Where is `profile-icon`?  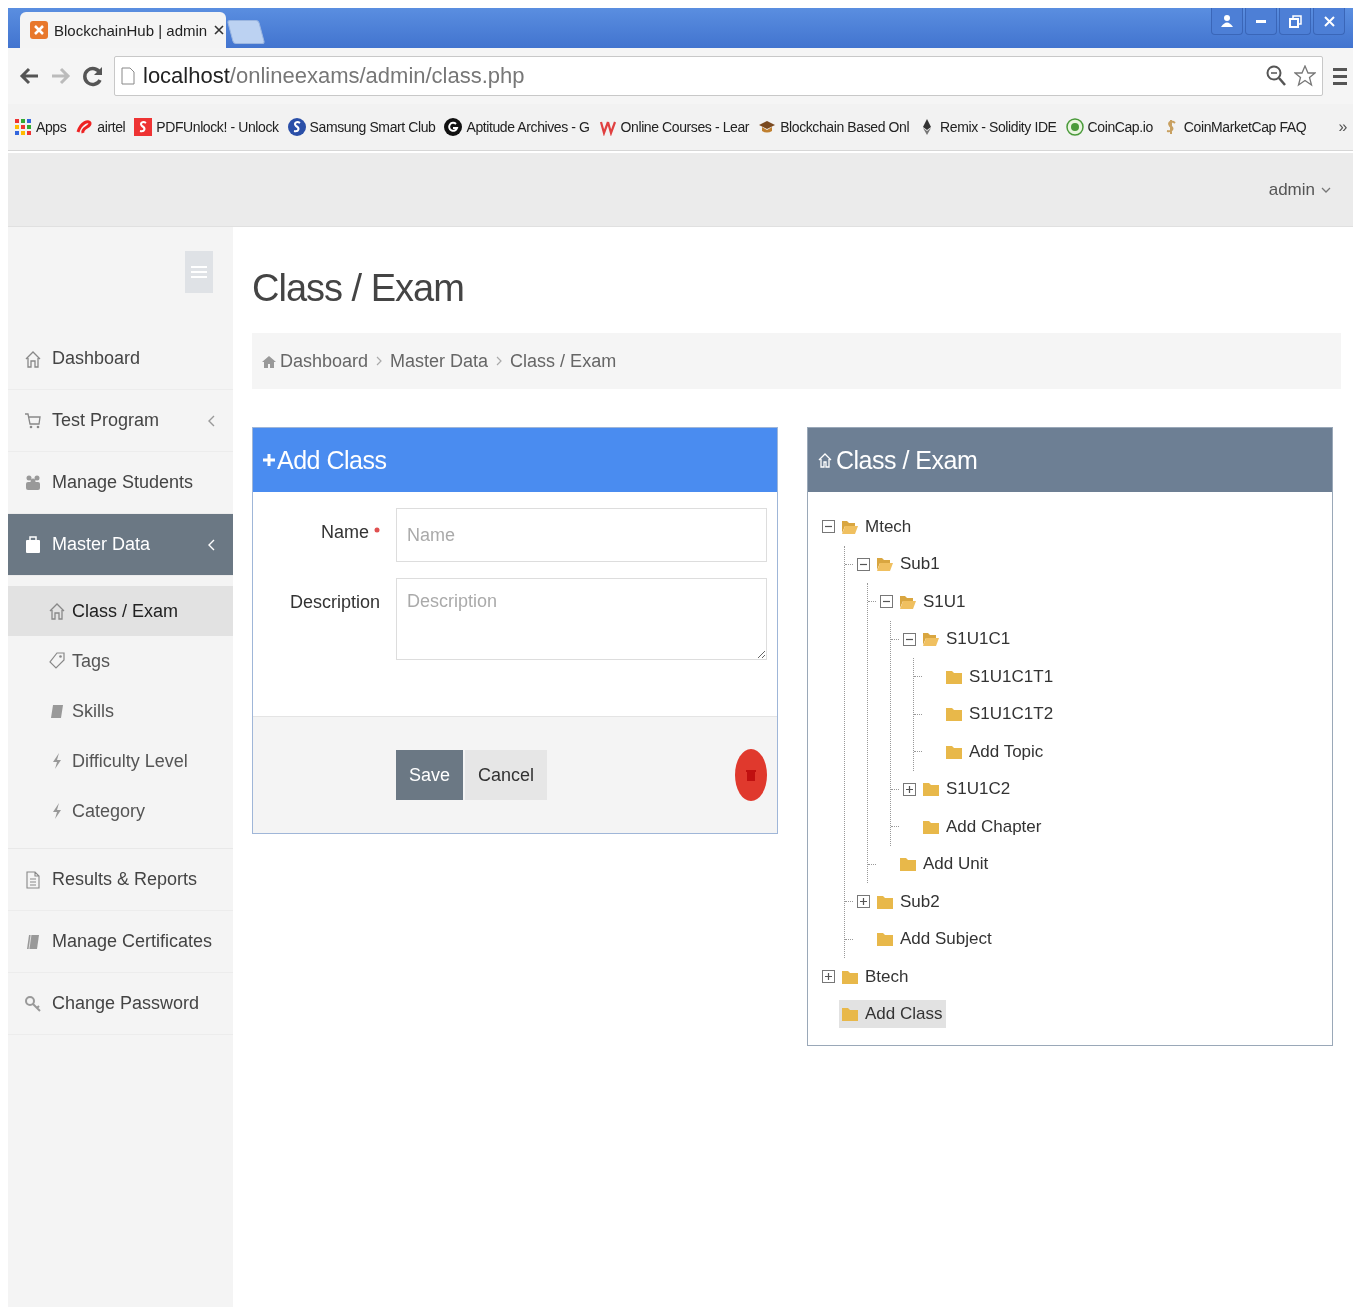 profile-icon is located at coordinates (1227, 21).